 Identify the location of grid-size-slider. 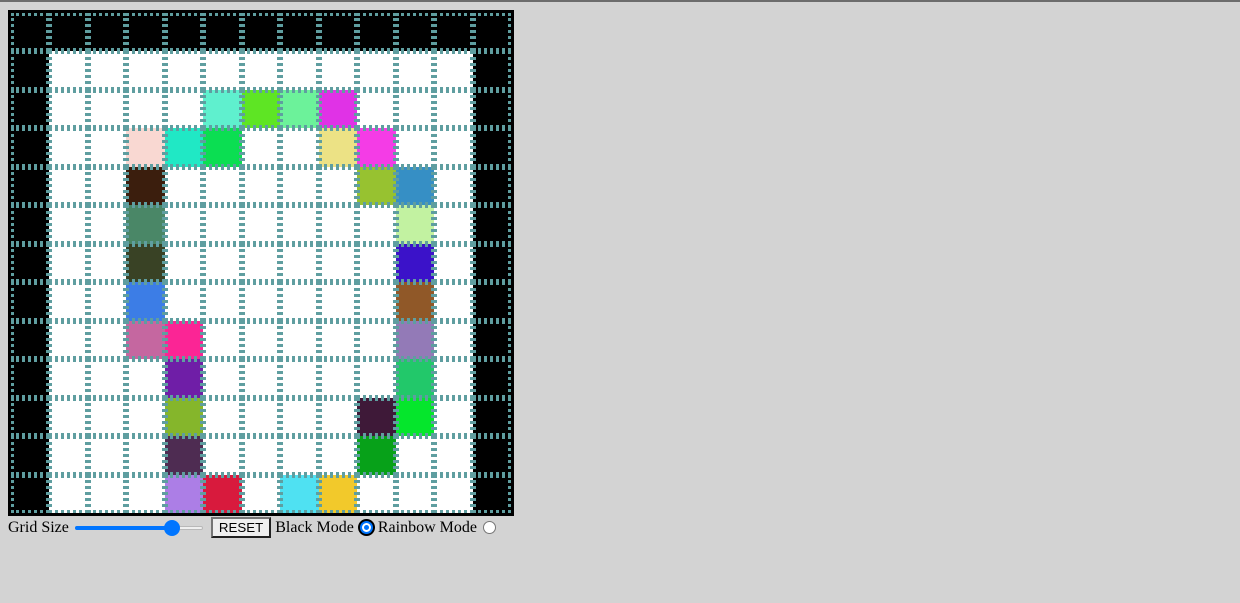
(138, 527).